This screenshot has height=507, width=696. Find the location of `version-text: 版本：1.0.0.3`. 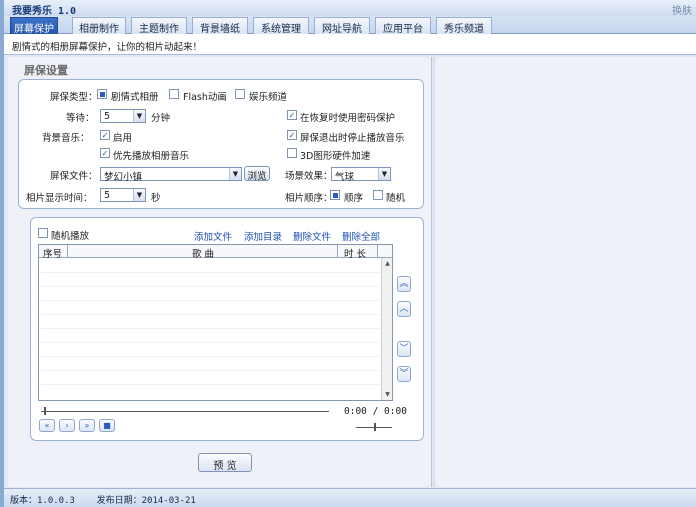

version-text: 版本：1.0.0.3 is located at coordinates (42, 501).